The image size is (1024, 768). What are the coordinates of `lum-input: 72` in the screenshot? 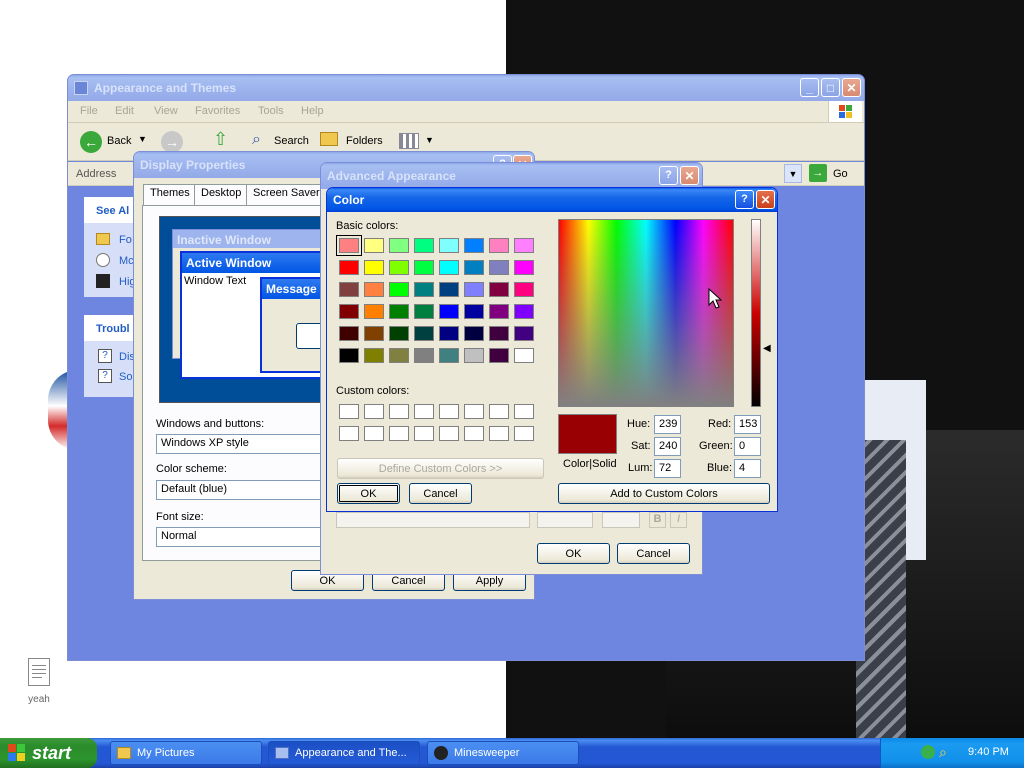 It's located at (667, 468).